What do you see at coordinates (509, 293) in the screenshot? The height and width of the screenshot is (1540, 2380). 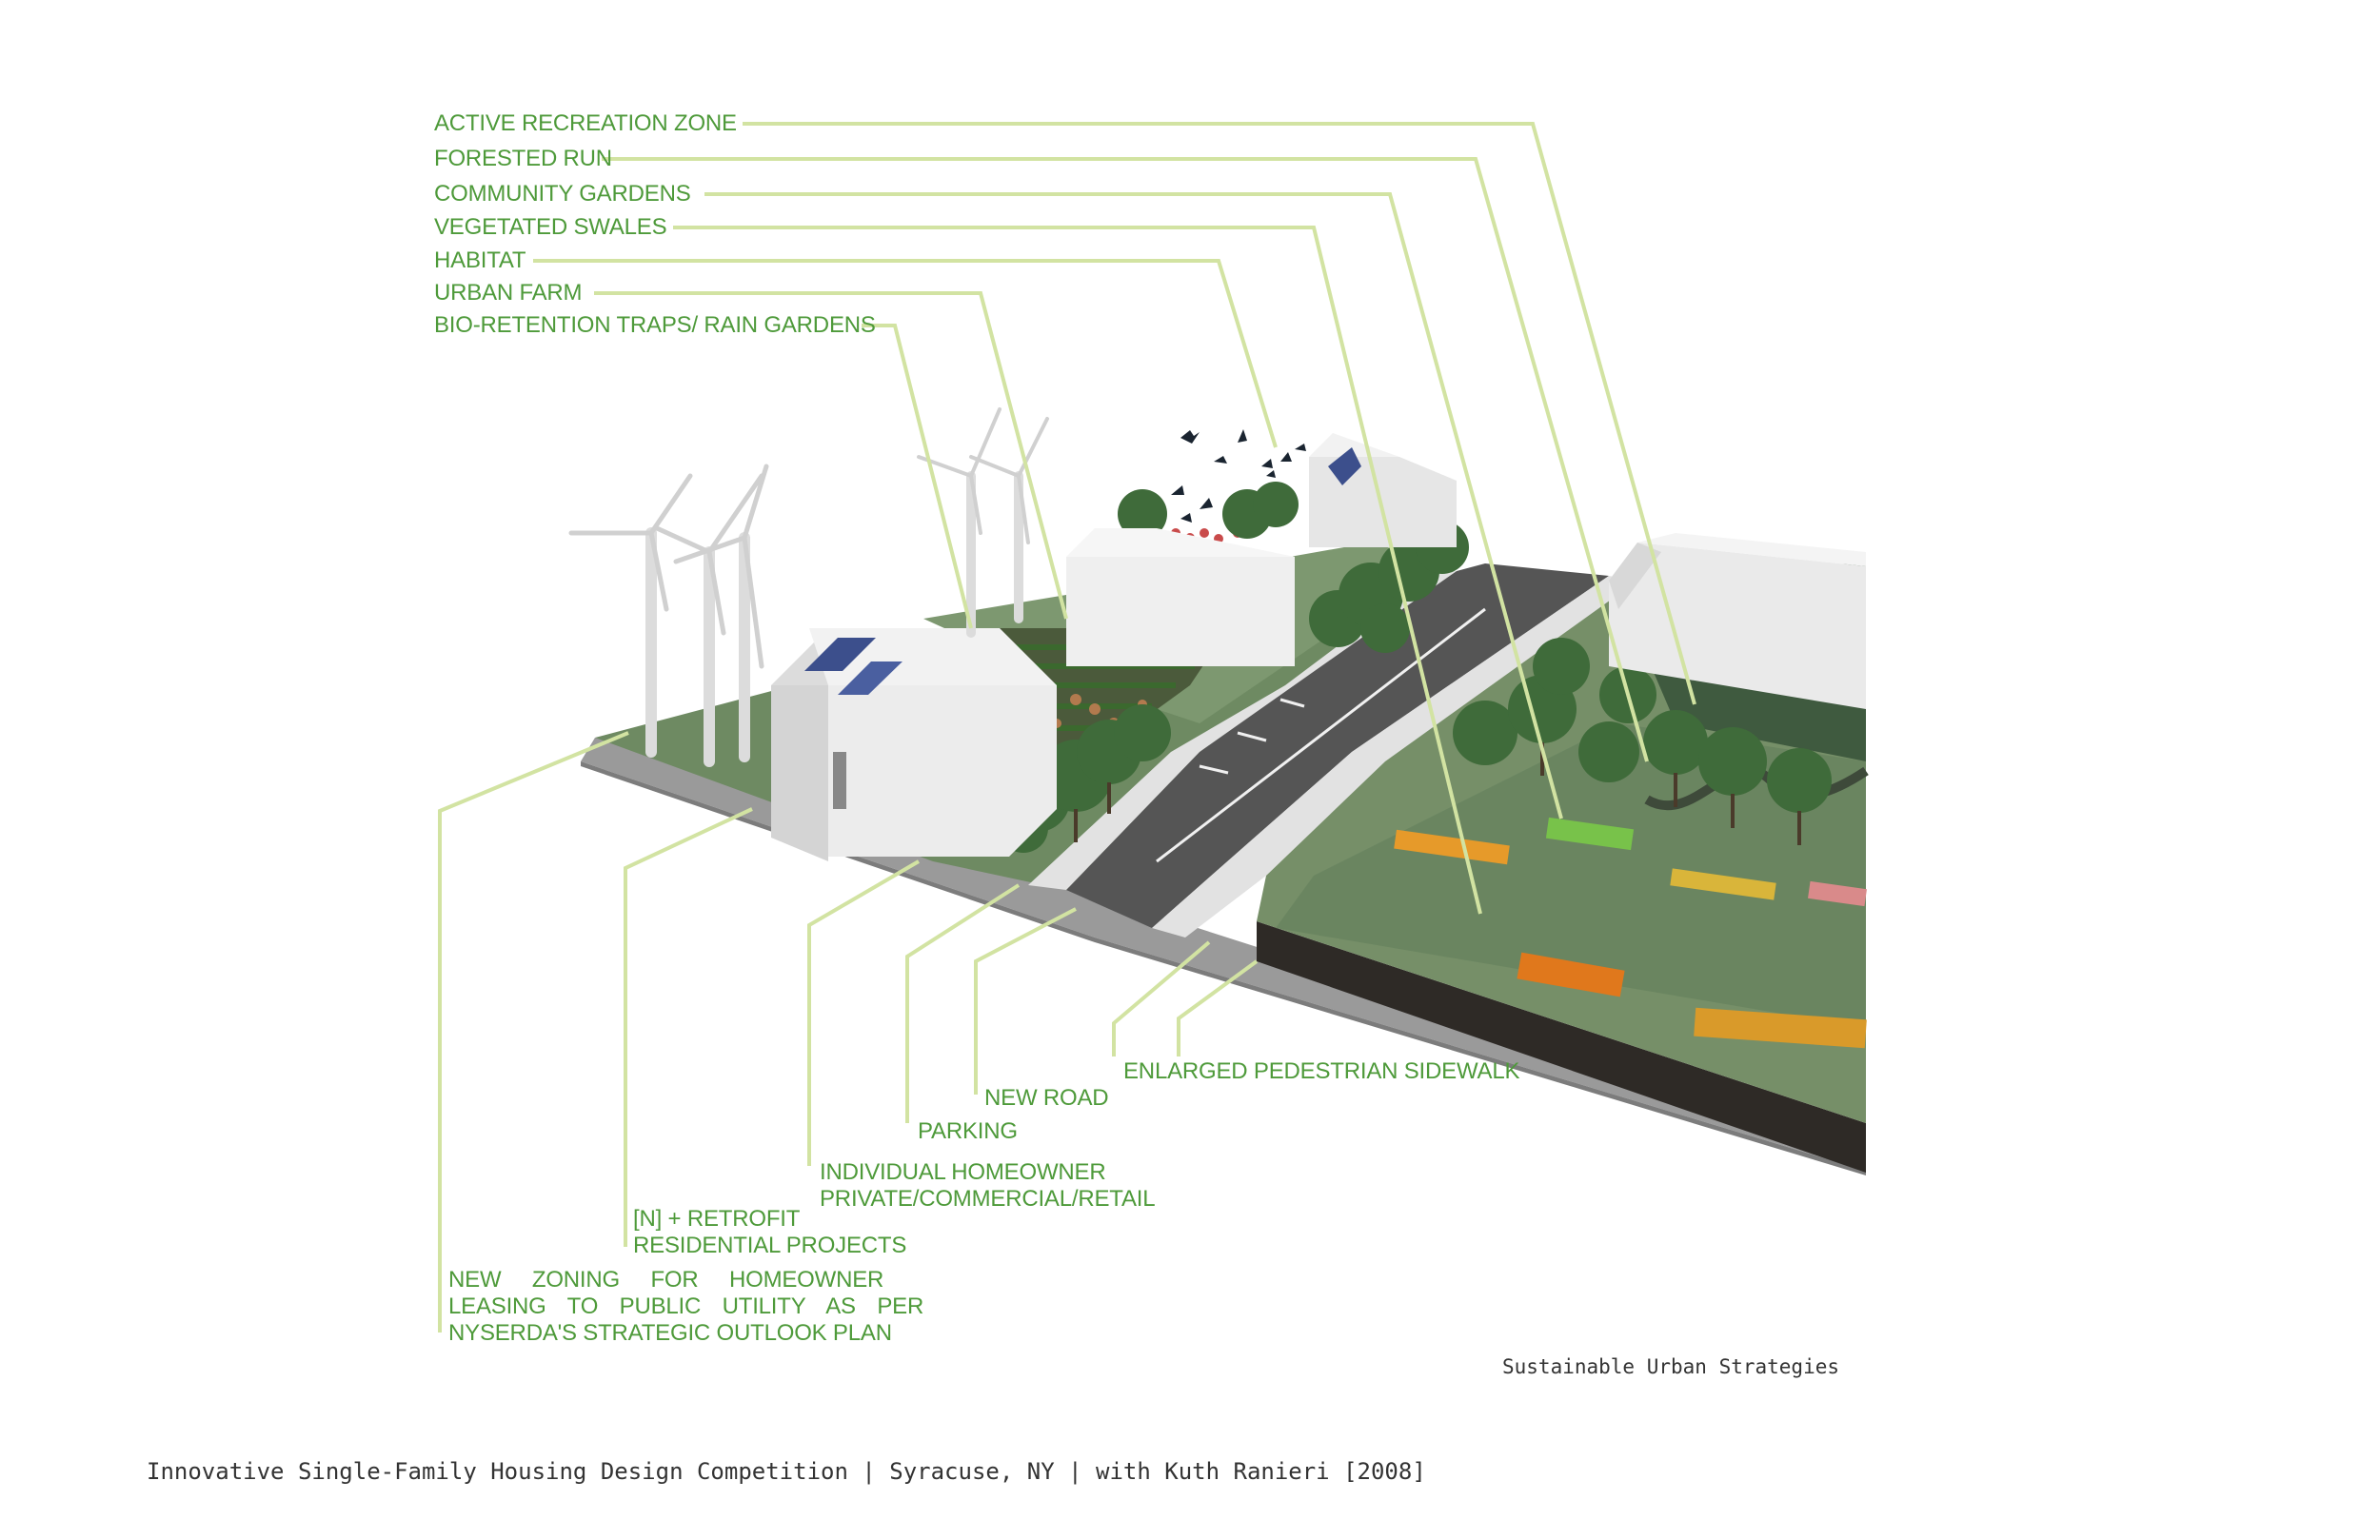 I see `label-urban-farm: URBAN FARM` at bounding box center [509, 293].